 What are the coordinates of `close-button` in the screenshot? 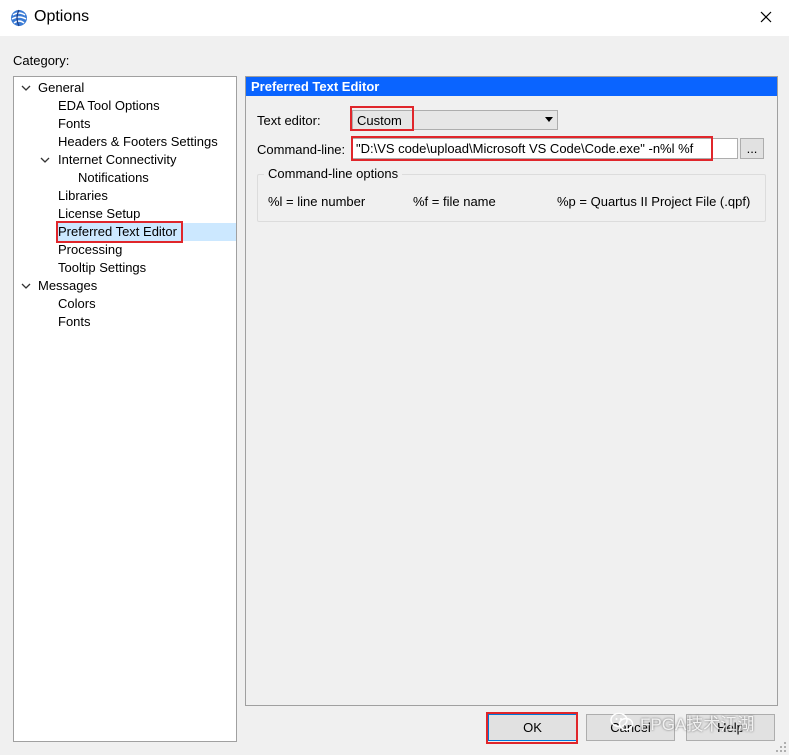 It's located at (766, 17).